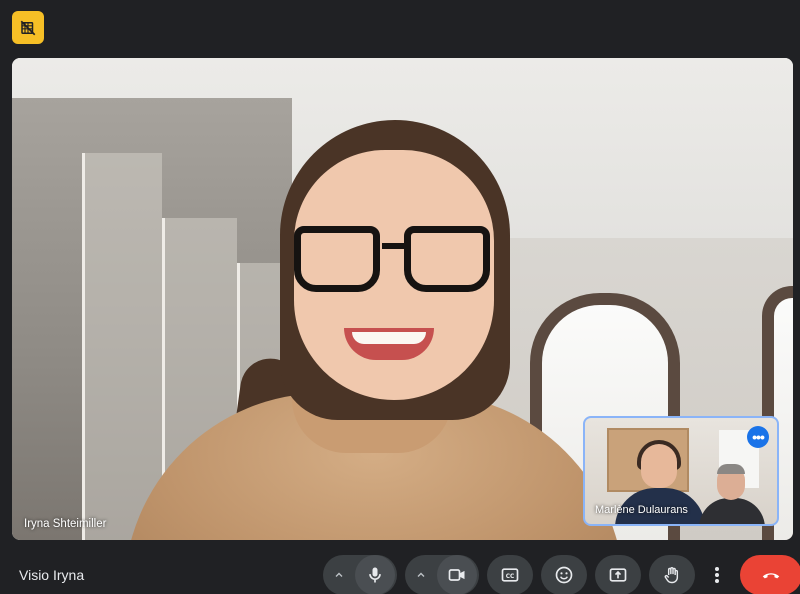 The width and height of the screenshot is (800, 594). I want to click on emoji-icon, so click(564, 575).